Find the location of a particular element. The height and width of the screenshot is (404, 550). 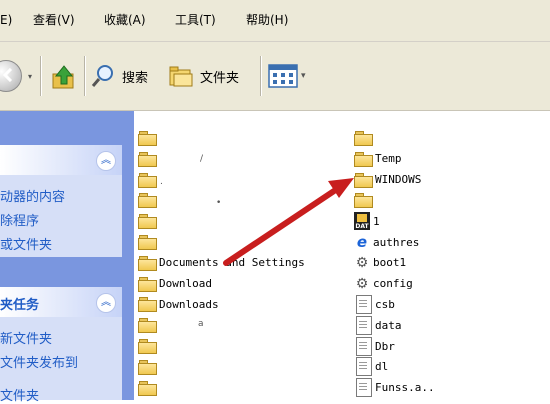

back-button is located at coordinates (11, 76).